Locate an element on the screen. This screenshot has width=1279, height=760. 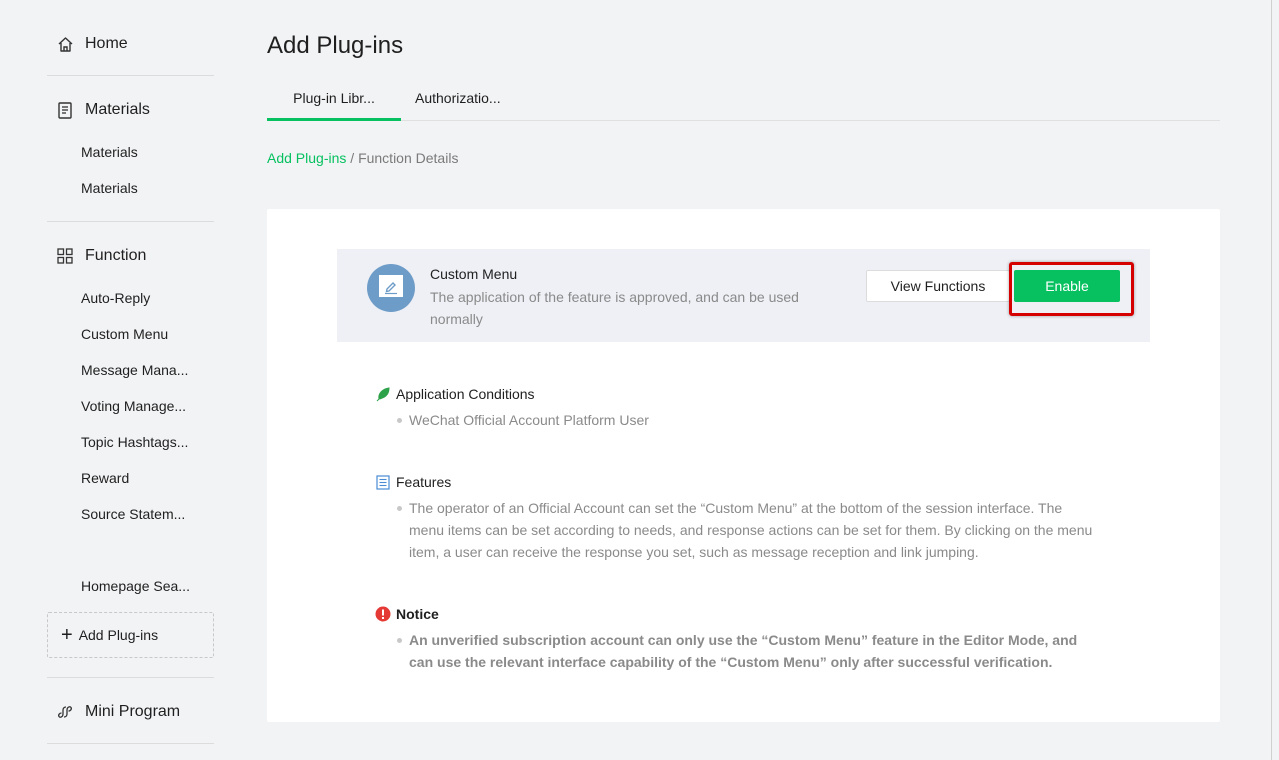
list-document-icon is located at coordinates (383, 482).